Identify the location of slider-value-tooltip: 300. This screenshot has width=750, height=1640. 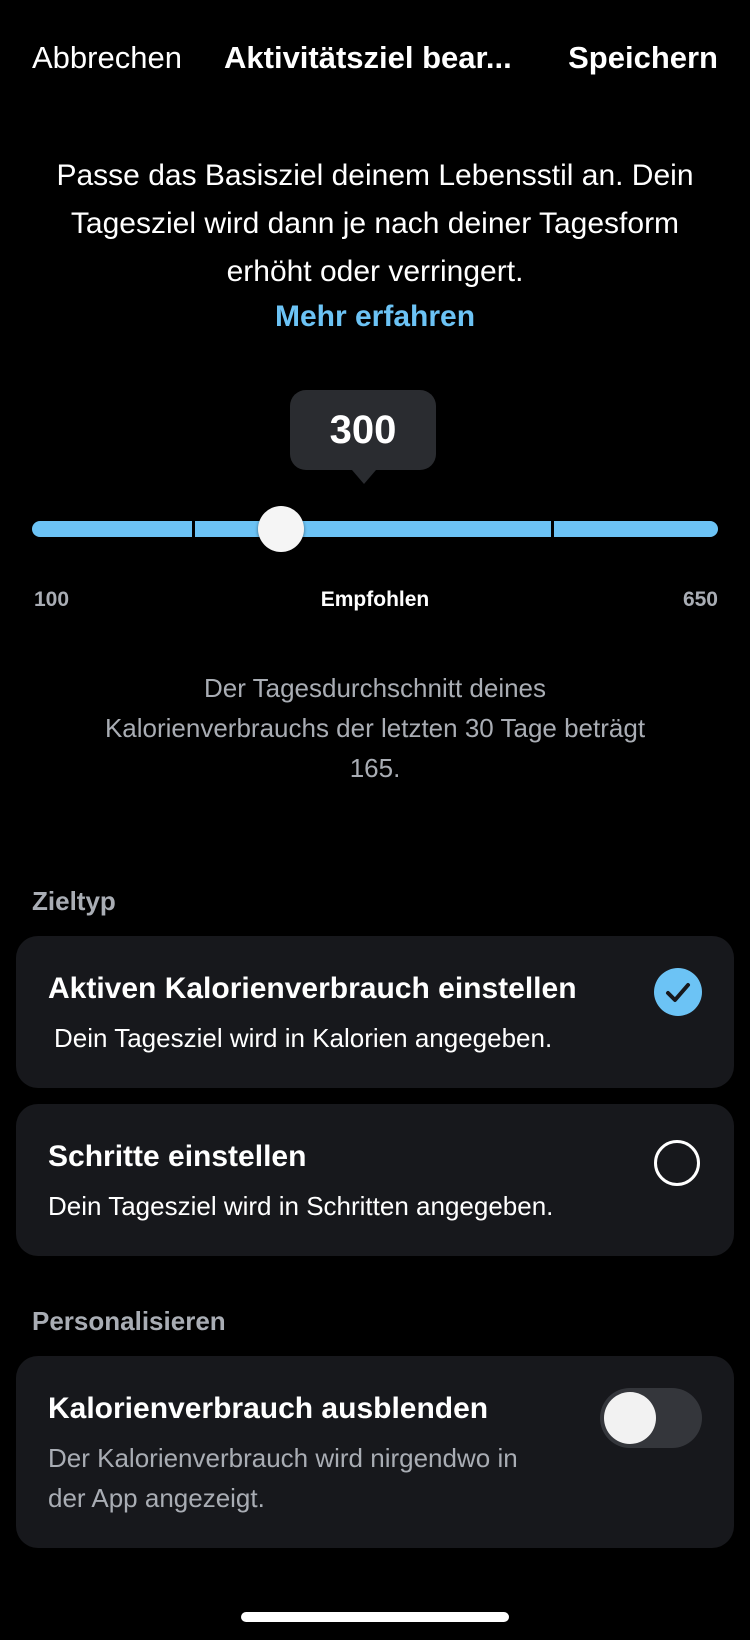
(363, 430).